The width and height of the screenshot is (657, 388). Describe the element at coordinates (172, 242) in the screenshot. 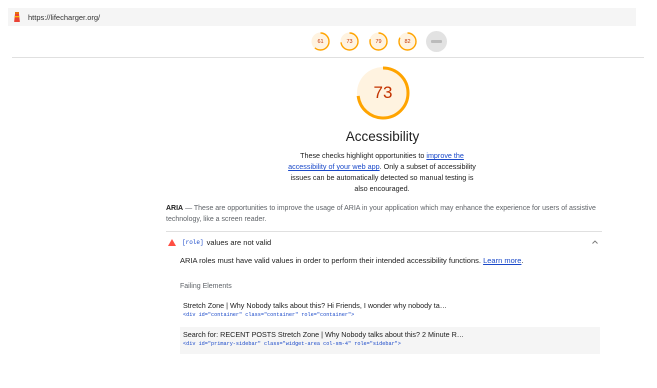

I see `fail-triangle-icon` at that location.